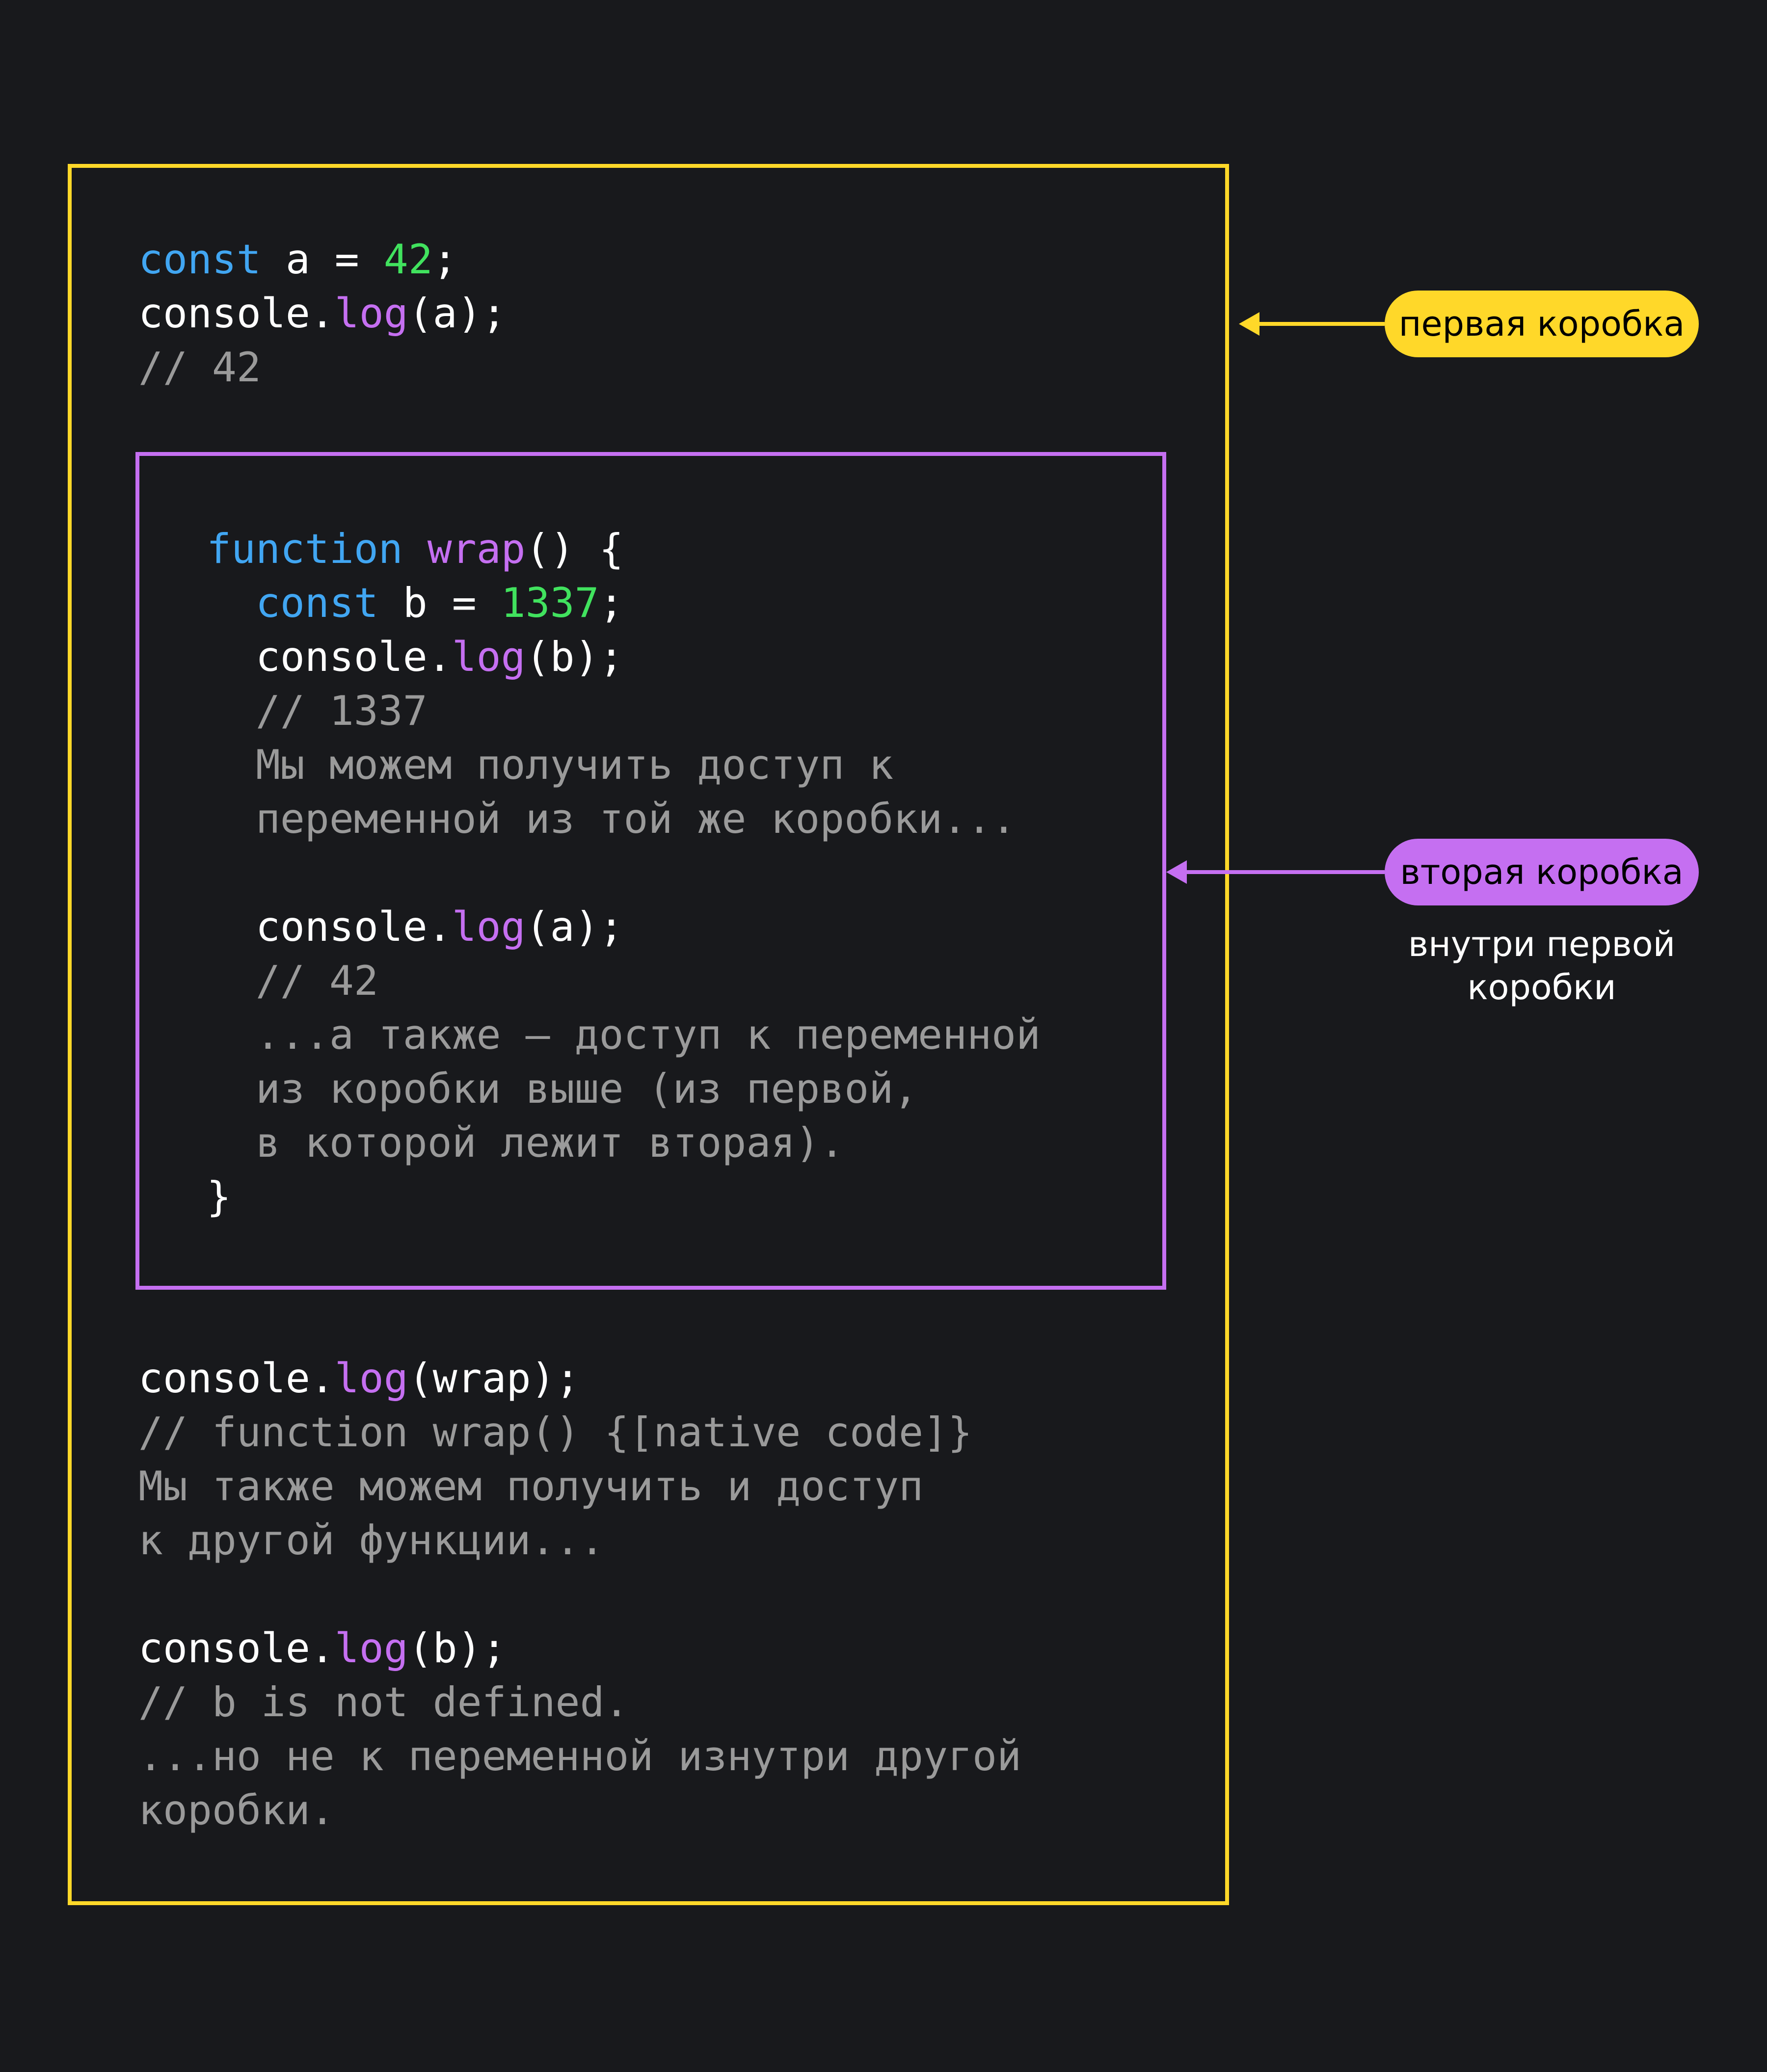 This screenshot has width=1767, height=2072. What do you see at coordinates (1542, 966) in the screenshot?
I see `second-box-note: внутри первой коробки` at bounding box center [1542, 966].